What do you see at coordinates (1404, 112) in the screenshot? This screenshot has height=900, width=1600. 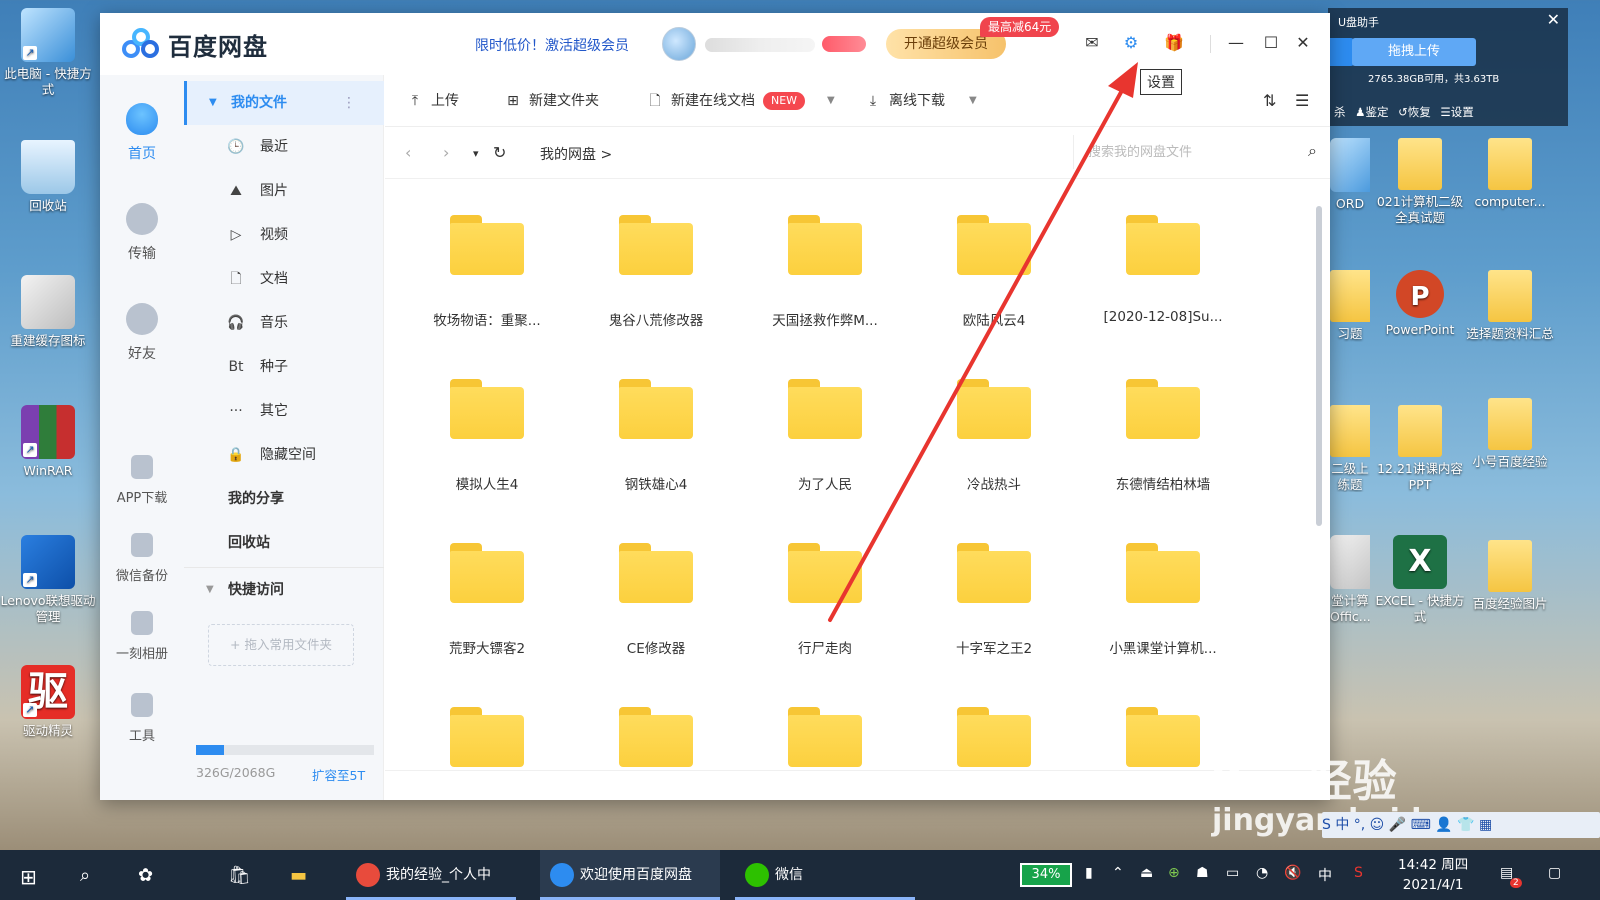 I see `widget-actions: 杀 ♟鉴定 ↺恢复 ☰设置` at bounding box center [1404, 112].